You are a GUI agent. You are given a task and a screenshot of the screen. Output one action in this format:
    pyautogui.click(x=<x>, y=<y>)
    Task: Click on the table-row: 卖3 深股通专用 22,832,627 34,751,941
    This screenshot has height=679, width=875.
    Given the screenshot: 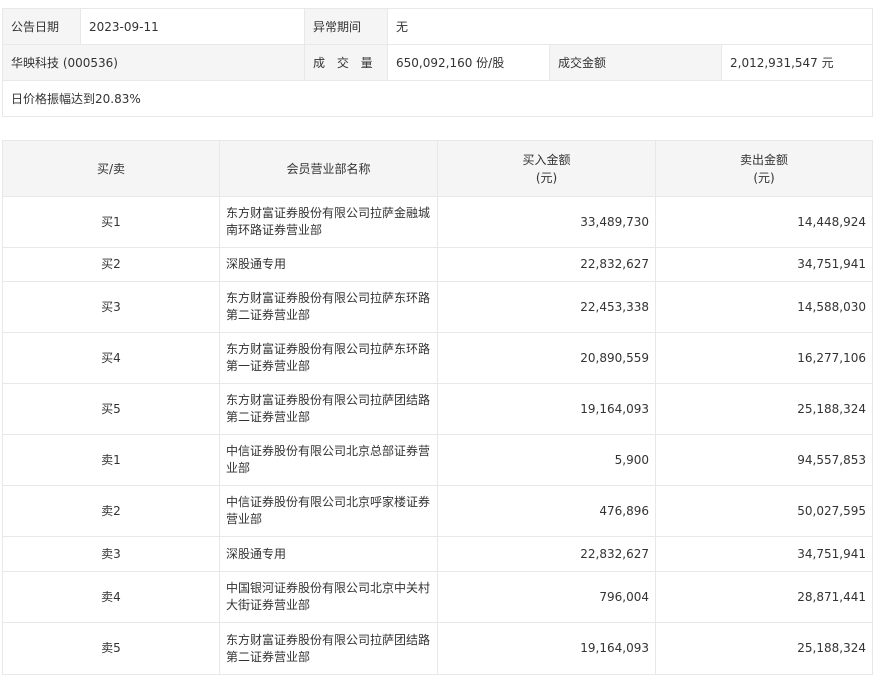 What is the action you would take?
    pyautogui.click(x=437, y=554)
    